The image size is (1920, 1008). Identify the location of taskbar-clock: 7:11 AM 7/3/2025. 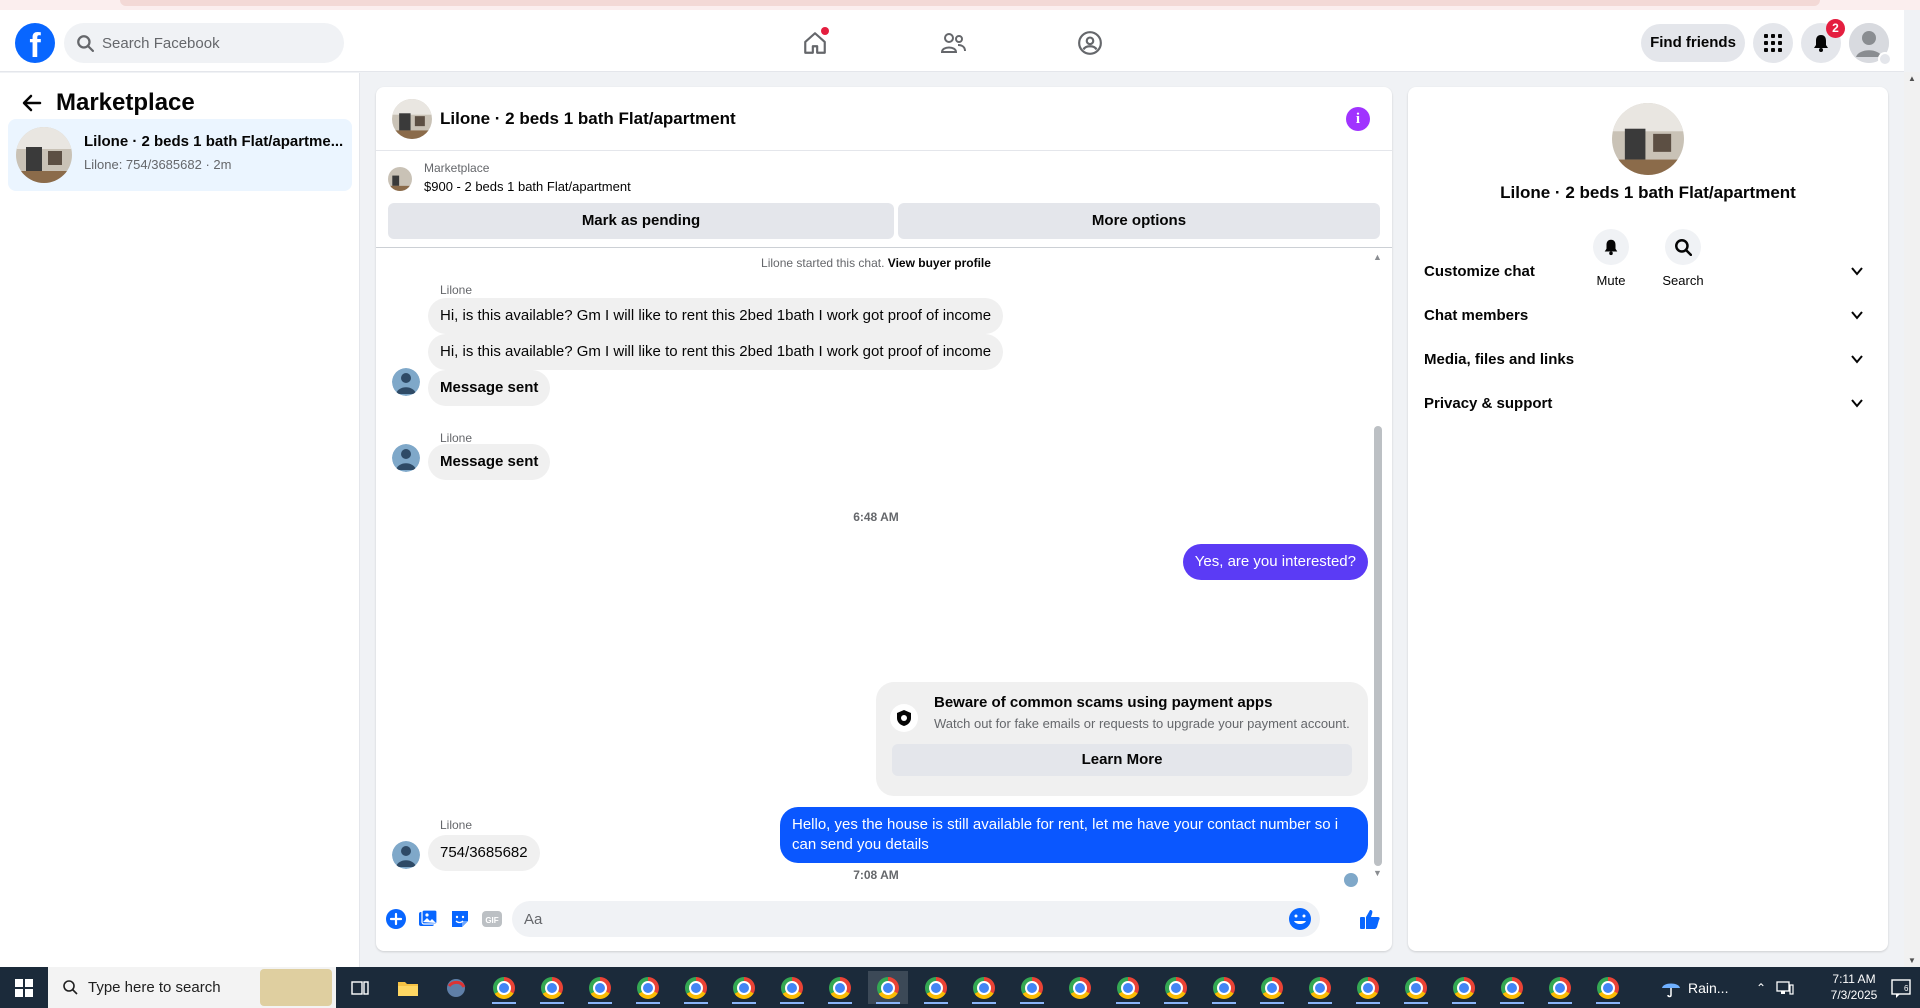
(1854, 987).